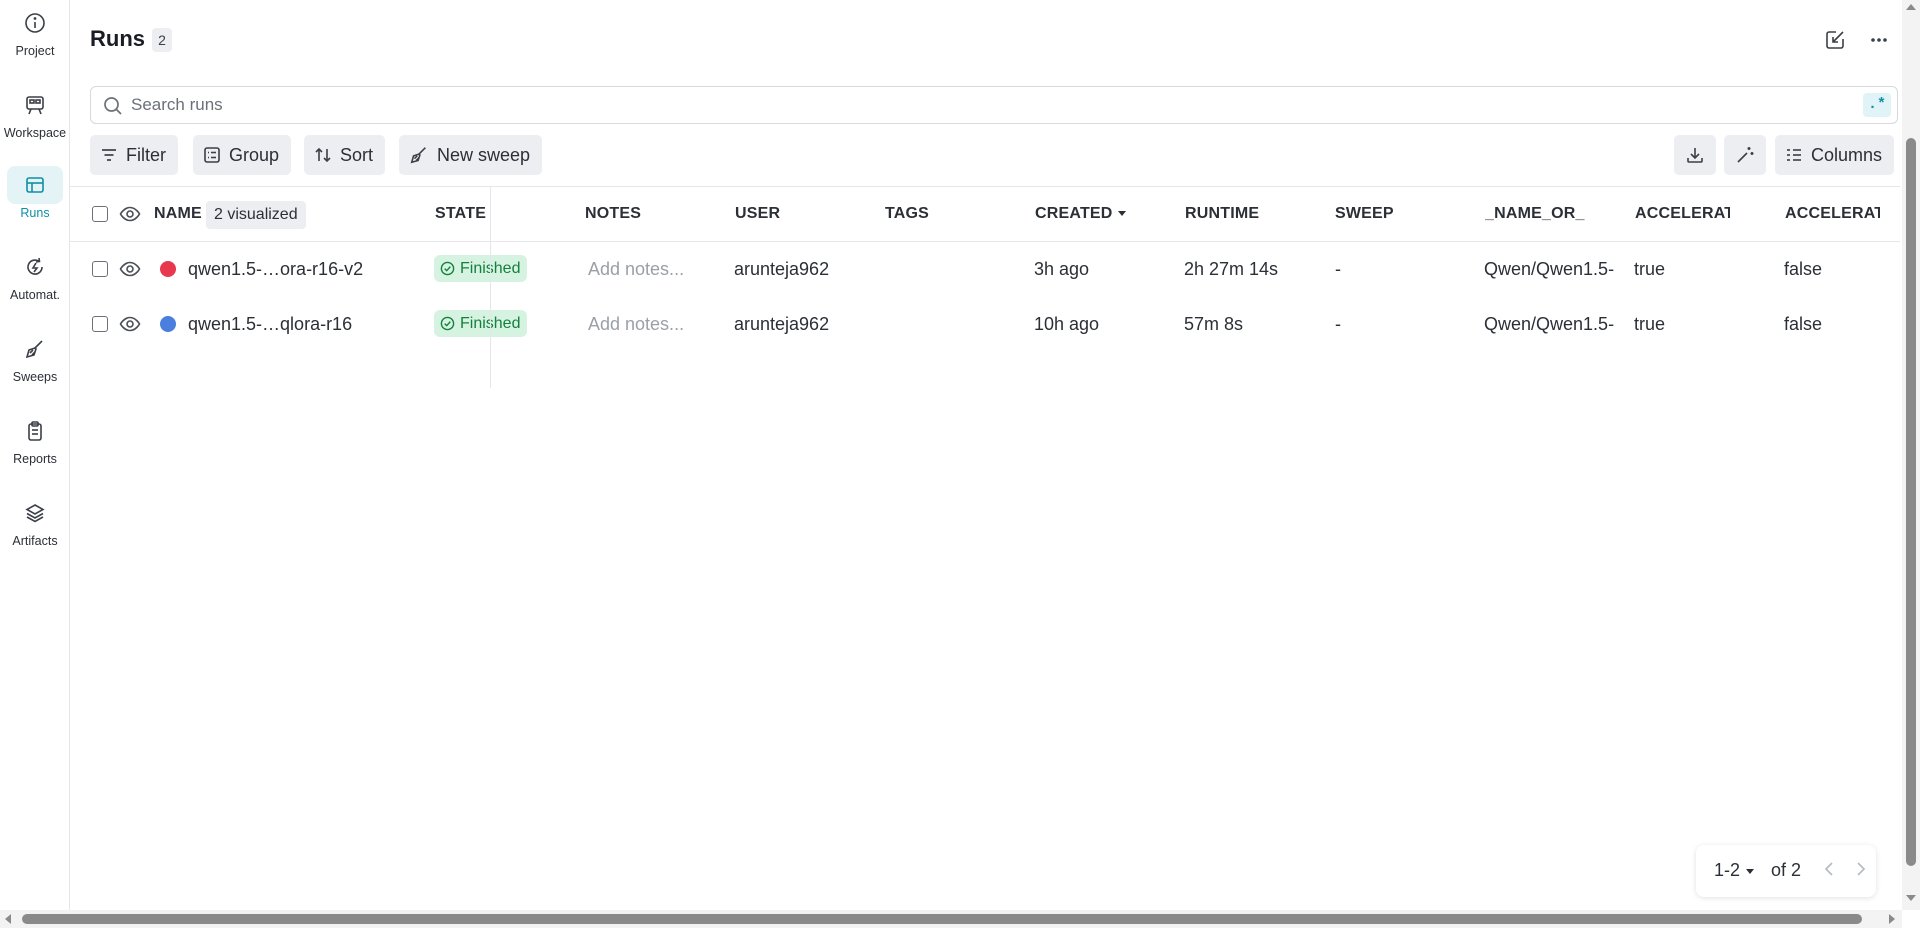  I want to click on nav-item-project: Project, so click(35, 40).